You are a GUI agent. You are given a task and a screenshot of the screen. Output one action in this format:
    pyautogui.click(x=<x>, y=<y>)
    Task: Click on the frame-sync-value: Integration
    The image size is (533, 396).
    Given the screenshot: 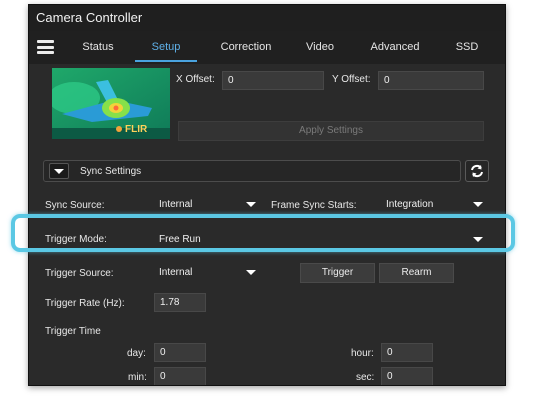 What is the action you would take?
    pyautogui.click(x=410, y=204)
    